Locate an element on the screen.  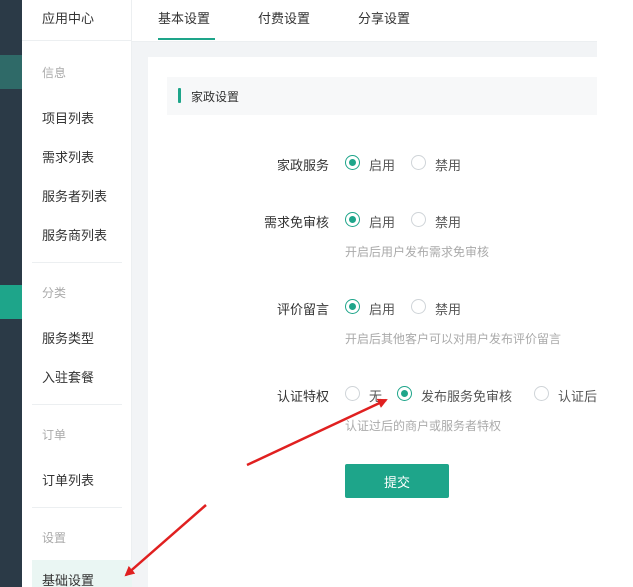
demand-exempt-enable-label: 启用 is located at coordinates (382, 221).